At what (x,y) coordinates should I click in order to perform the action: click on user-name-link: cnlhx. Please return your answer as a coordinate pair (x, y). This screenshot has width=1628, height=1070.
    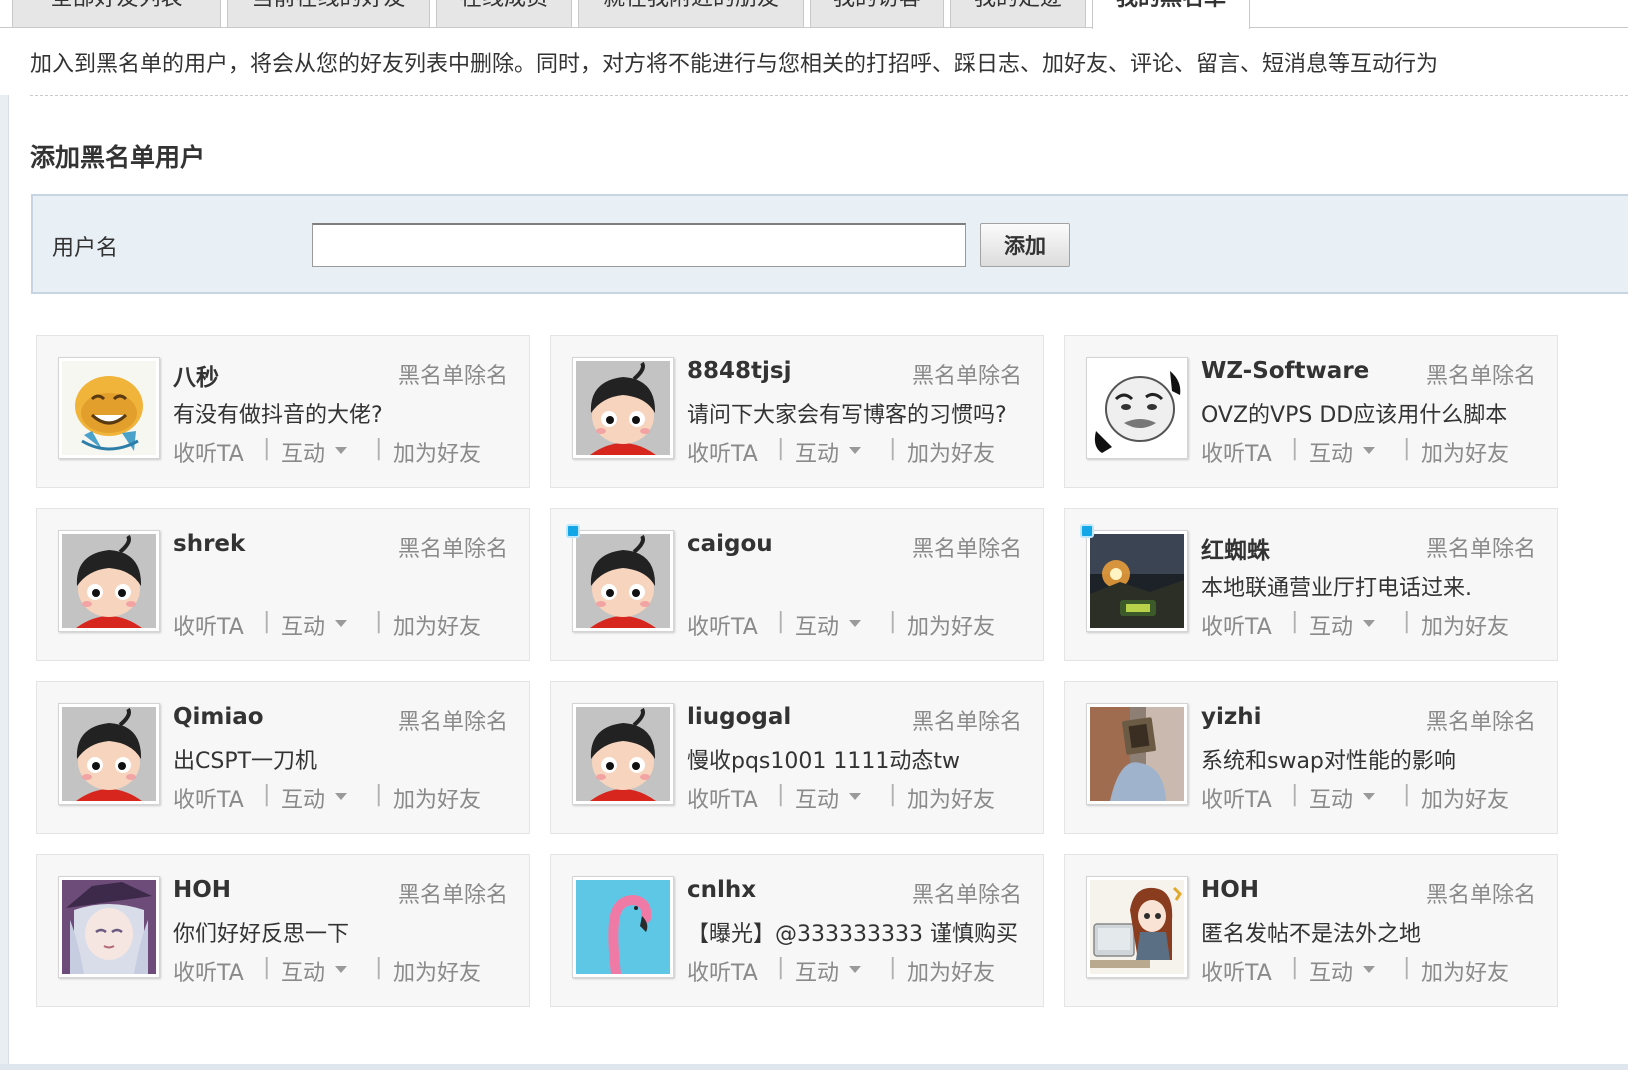
    Looking at the image, I should click on (721, 890).